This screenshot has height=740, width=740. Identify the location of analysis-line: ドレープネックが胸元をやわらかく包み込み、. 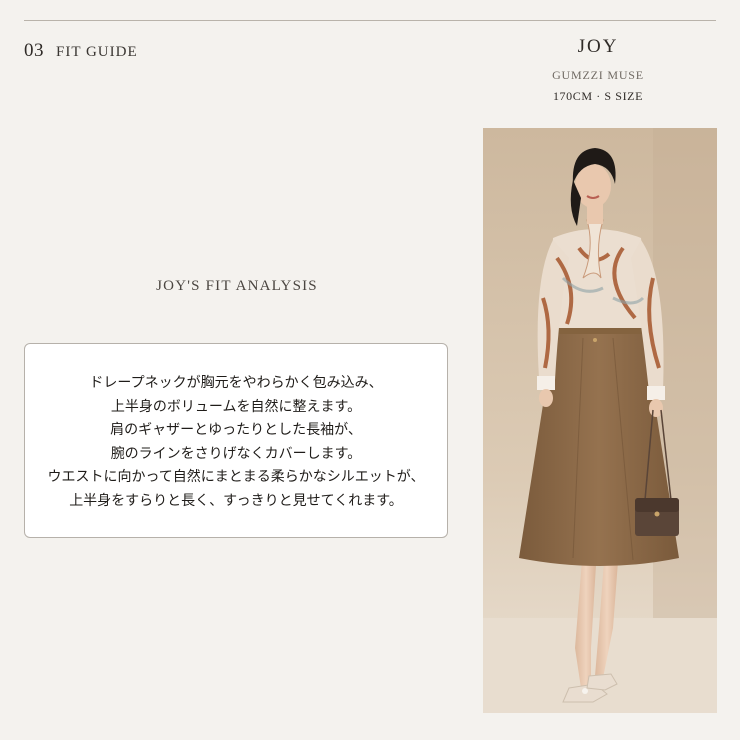
(236, 383).